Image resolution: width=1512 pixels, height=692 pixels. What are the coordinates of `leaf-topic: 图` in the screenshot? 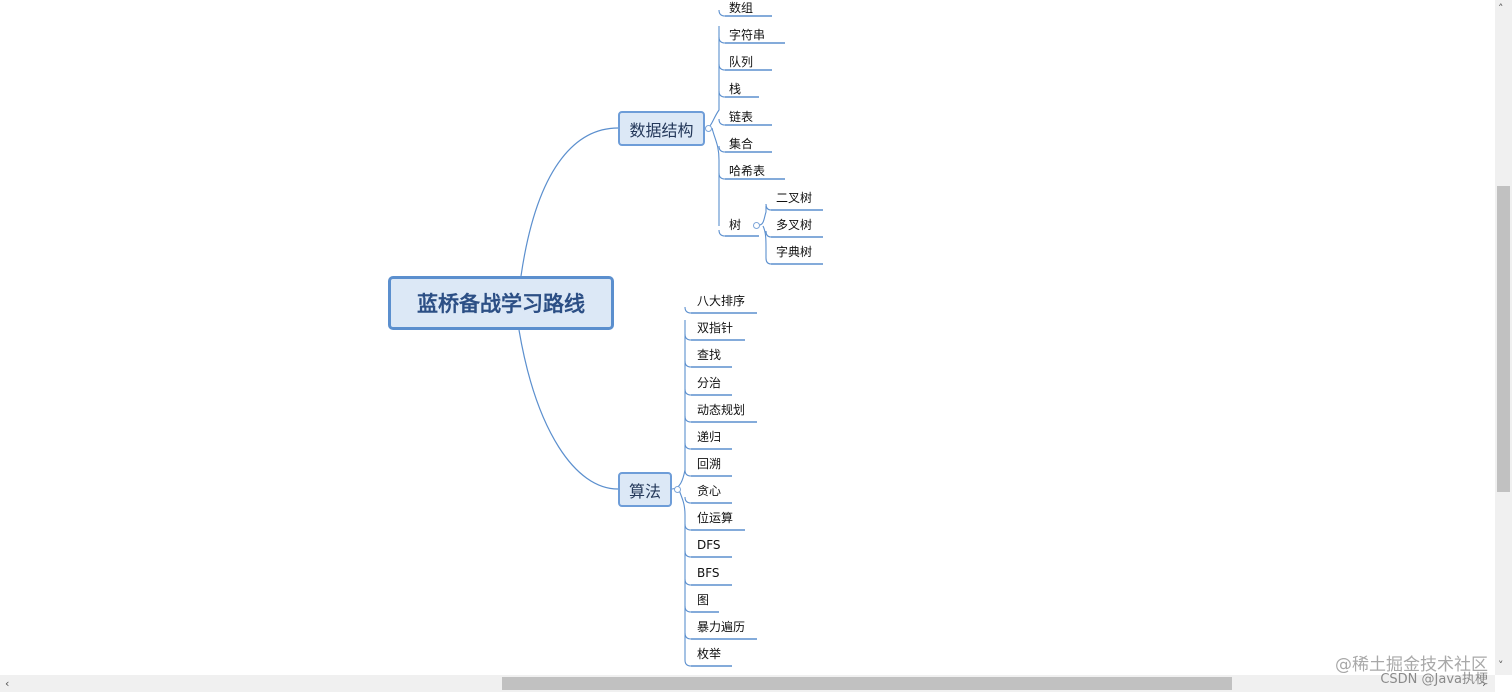 It's located at (703, 600).